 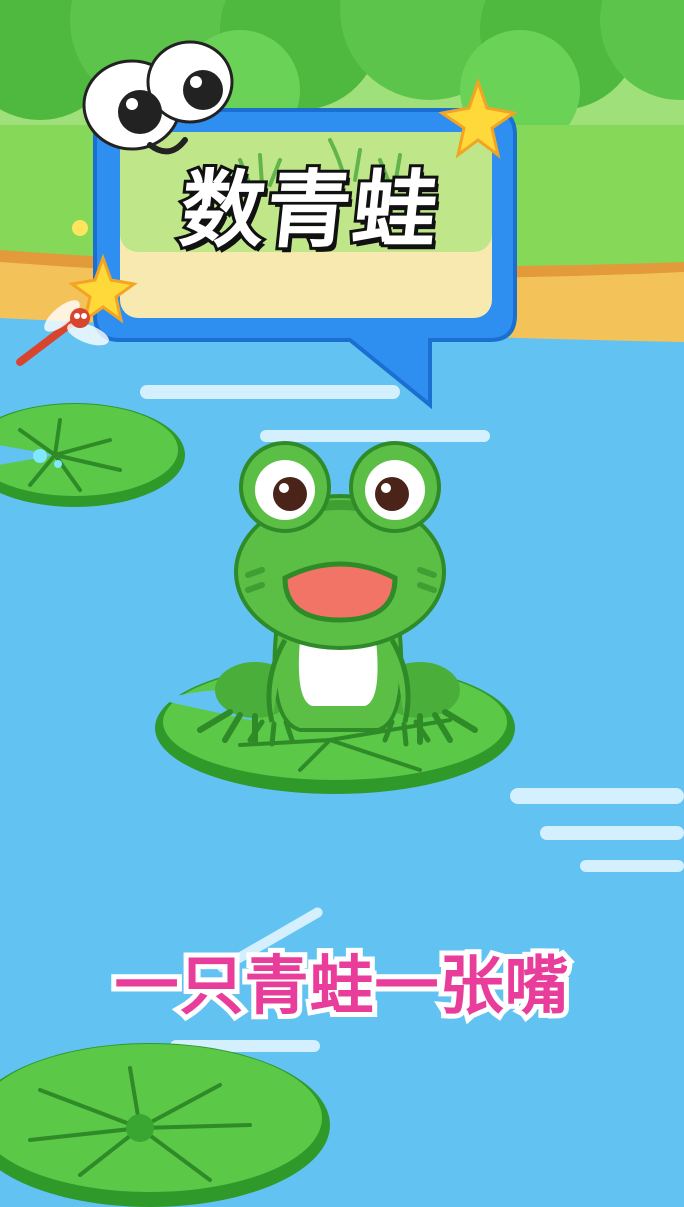 I want to click on subtitle-caption: 一只青蛙一张嘴, so click(x=342, y=987).